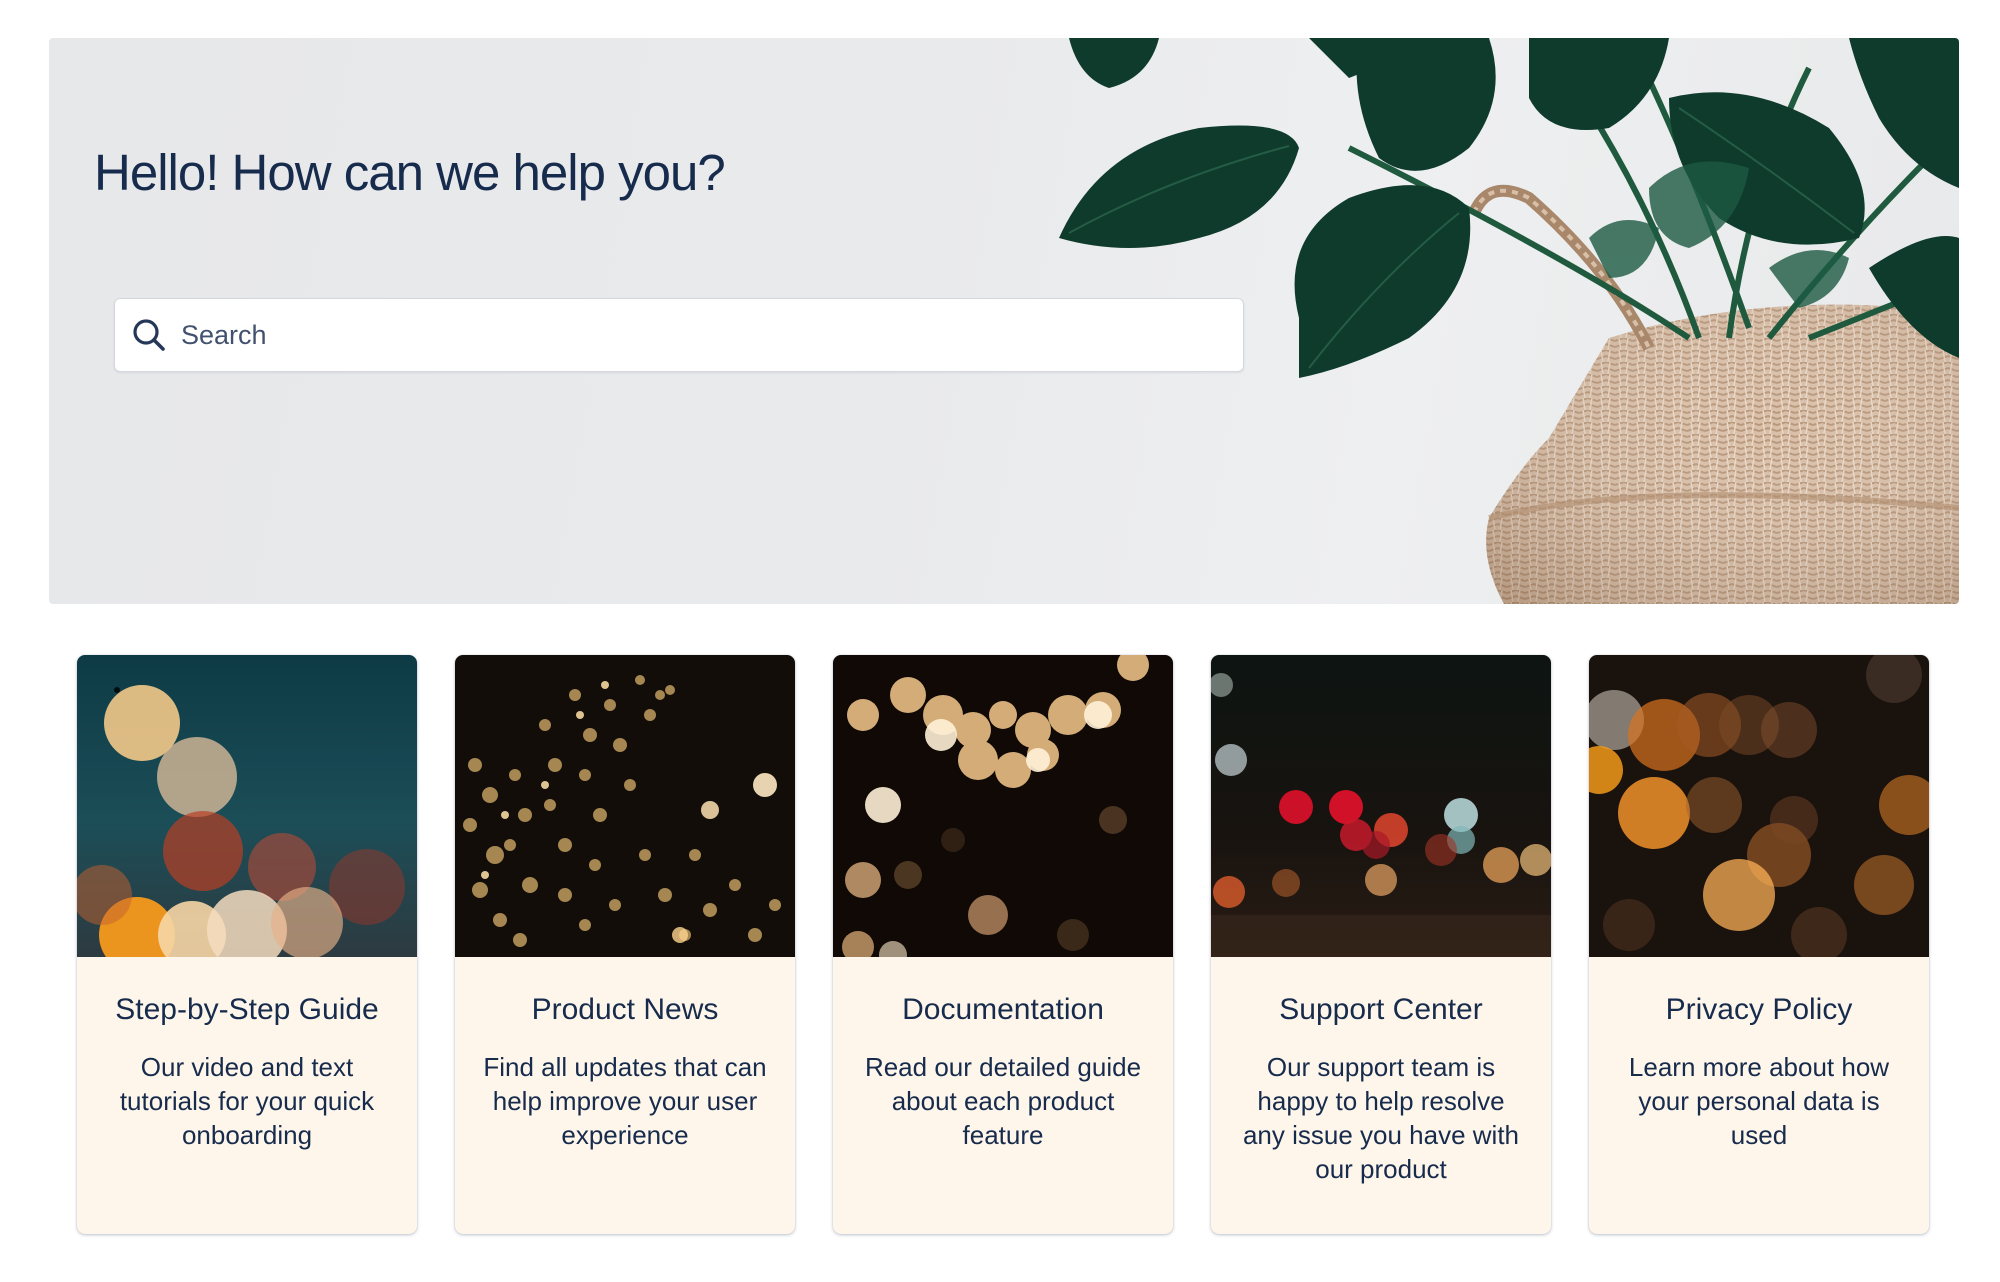 The height and width of the screenshot is (1282, 2000). I want to click on search-box, so click(679, 335).